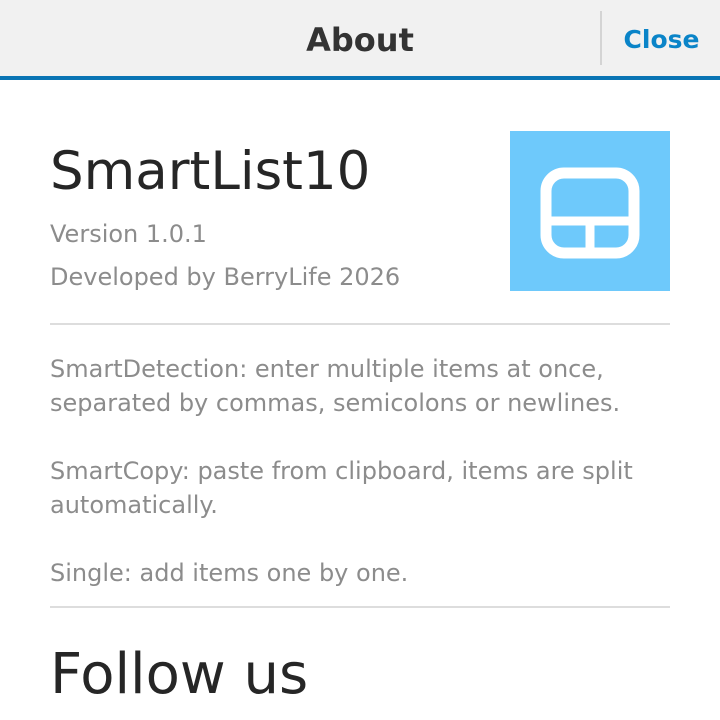 Image resolution: width=720 pixels, height=720 pixels. I want to click on divider-top, so click(360, 324).